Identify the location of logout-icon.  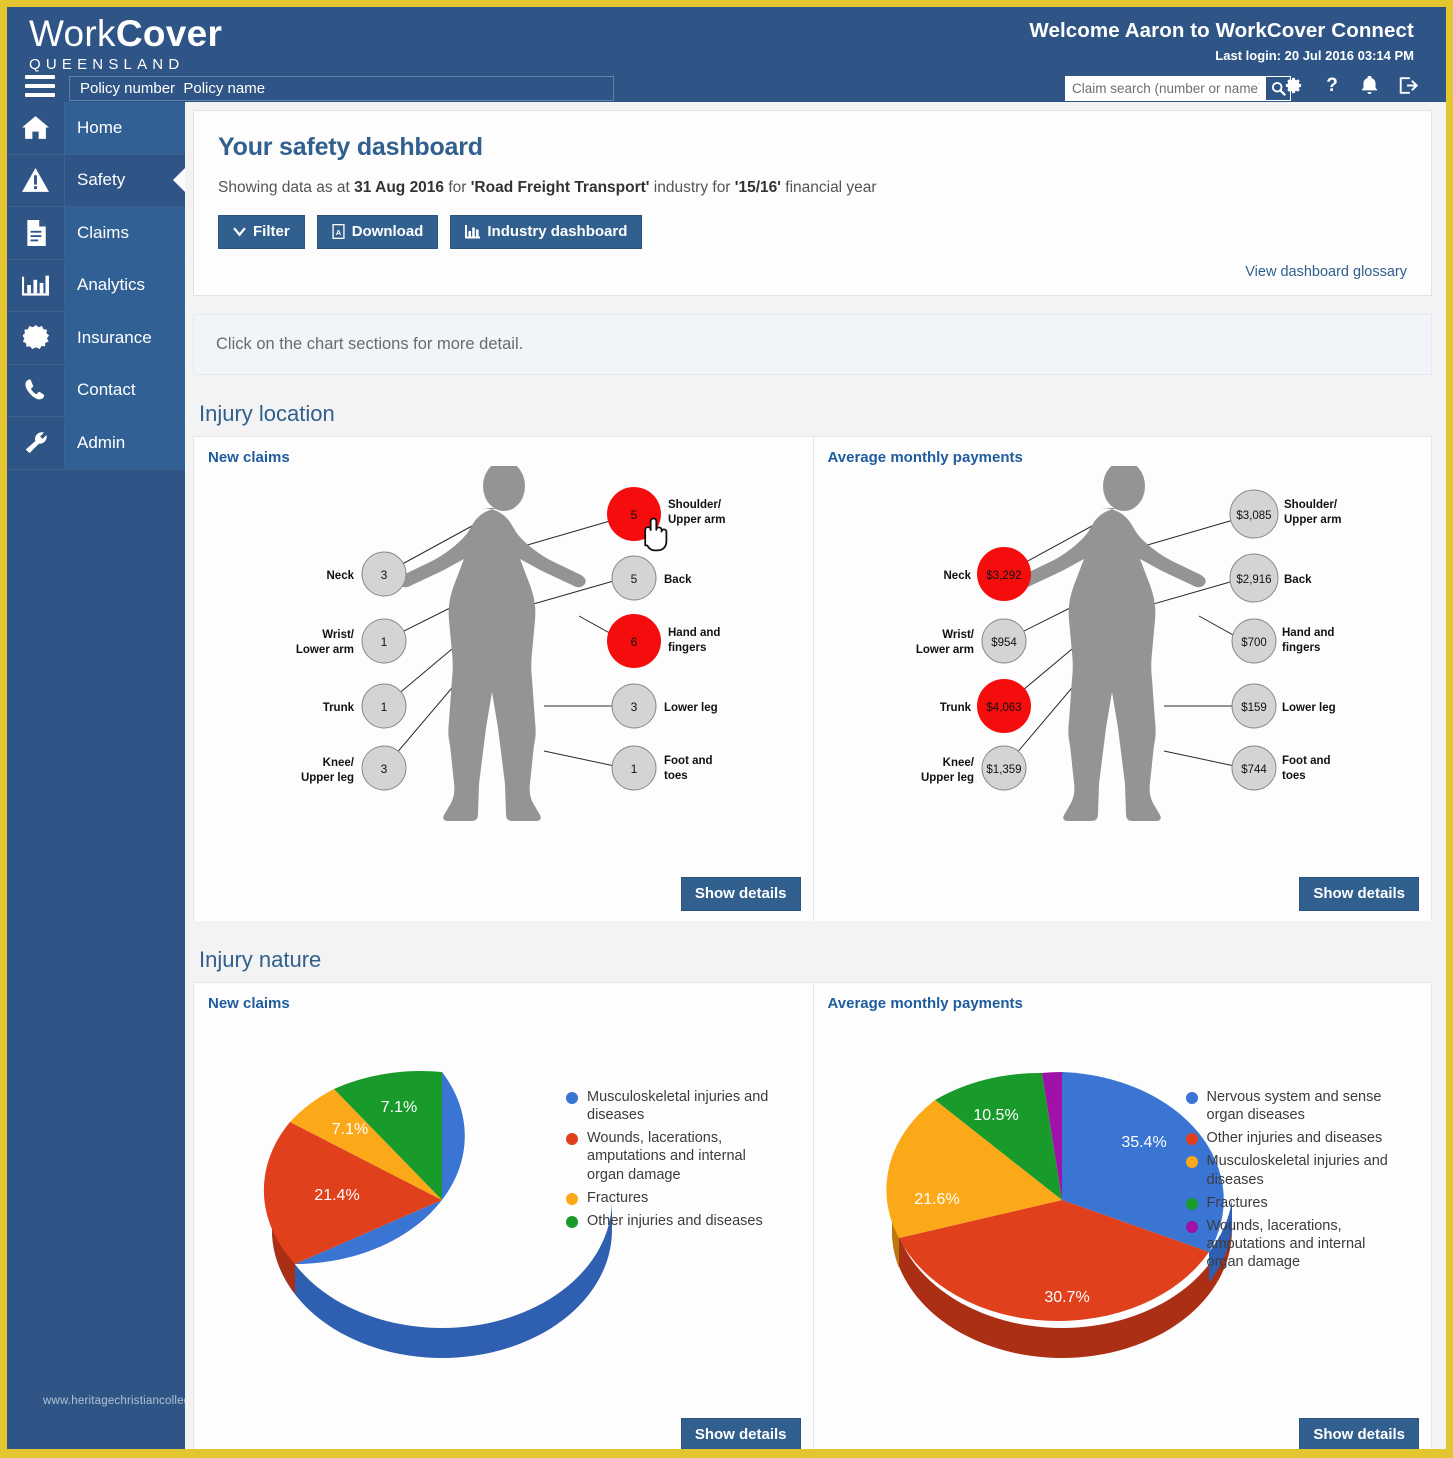
(1408, 85).